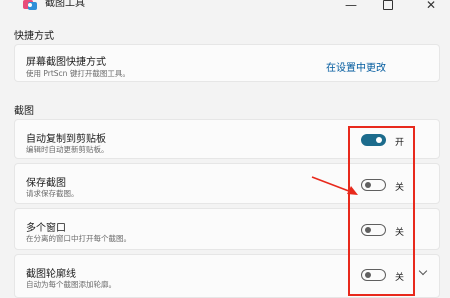  What do you see at coordinates (66, 62) in the screenshot?
I see `shortcut-title: 屏幕截图快捷方式` at bounding box center [66, 62].